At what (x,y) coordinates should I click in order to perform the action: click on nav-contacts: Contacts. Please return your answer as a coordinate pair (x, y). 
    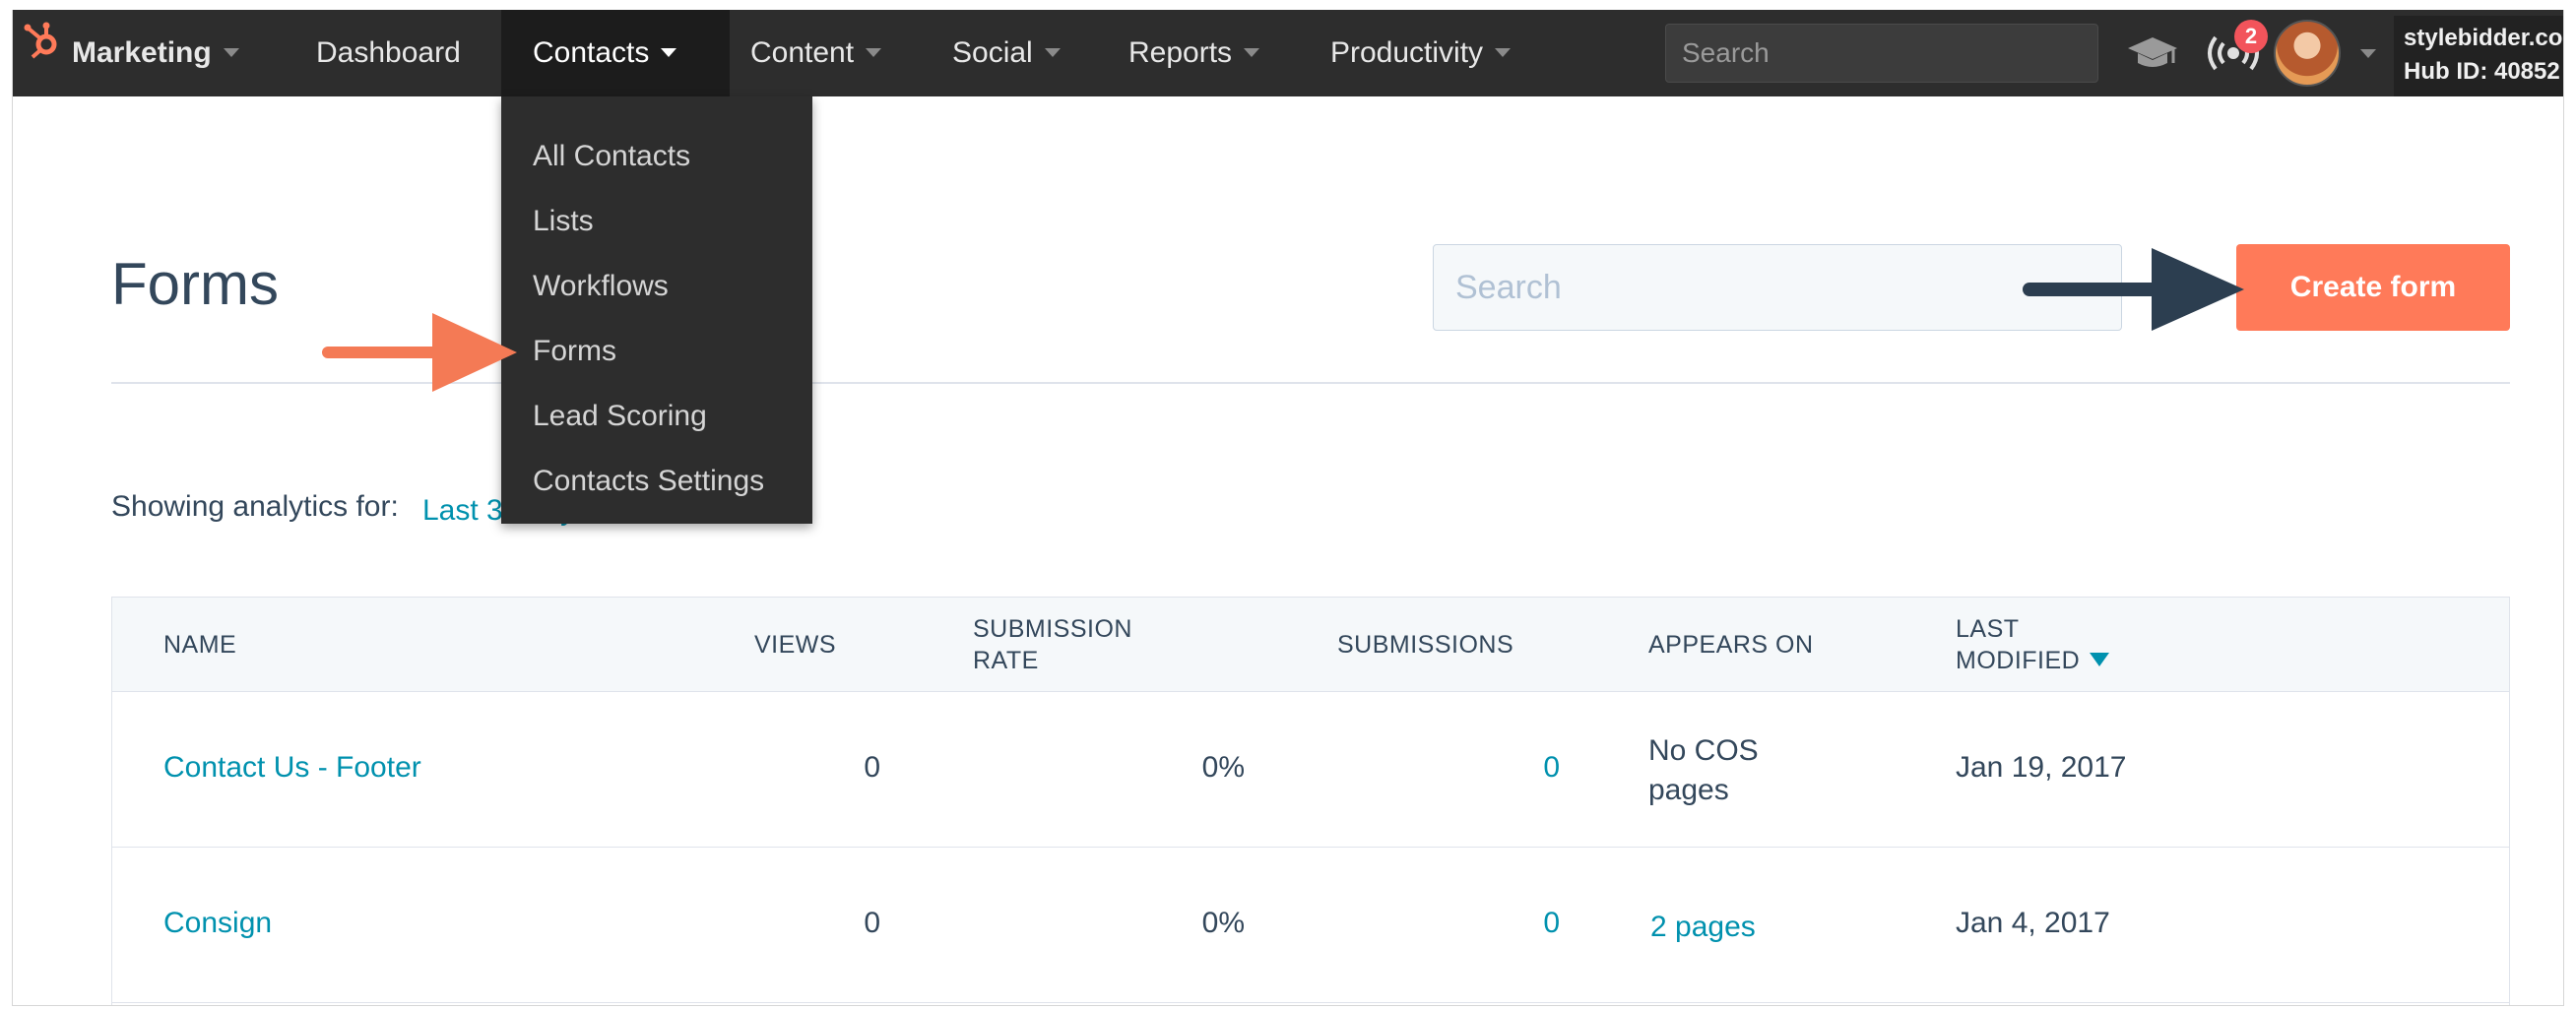
    Looking at the image, I should click on (615, 53).